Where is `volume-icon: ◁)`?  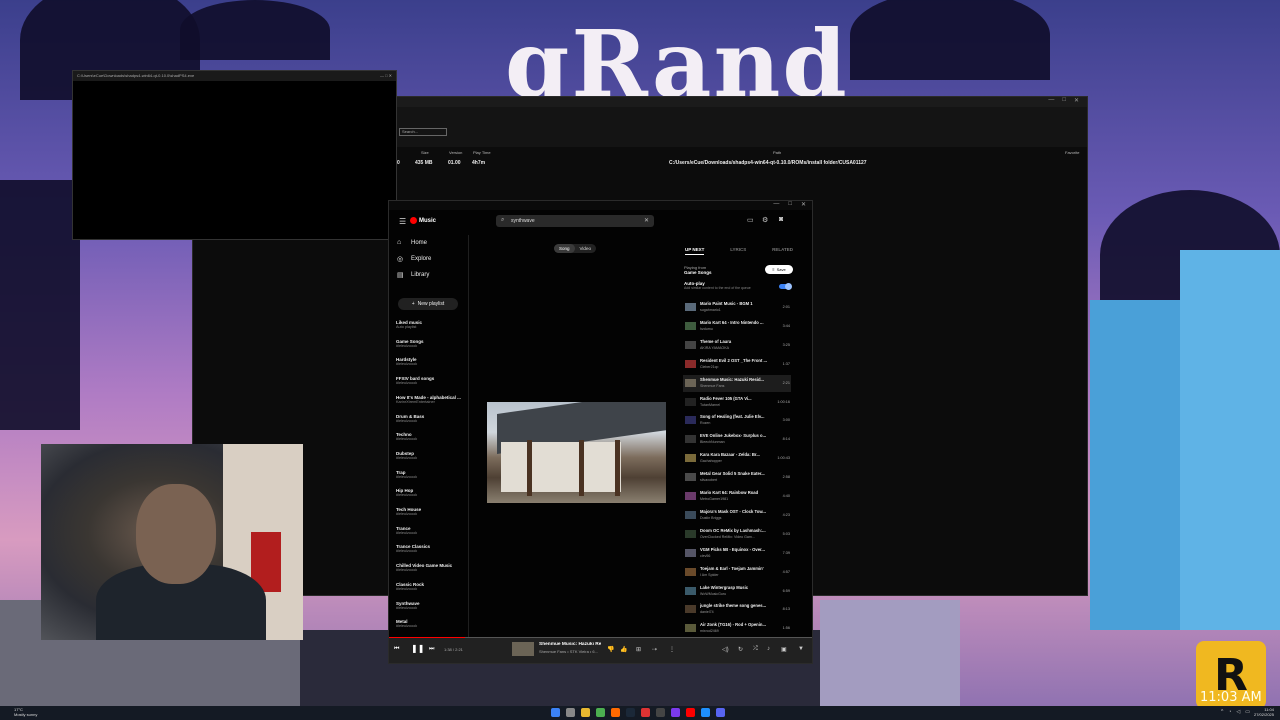 volume-icon: ◁) is located at coordinates (725, 649).